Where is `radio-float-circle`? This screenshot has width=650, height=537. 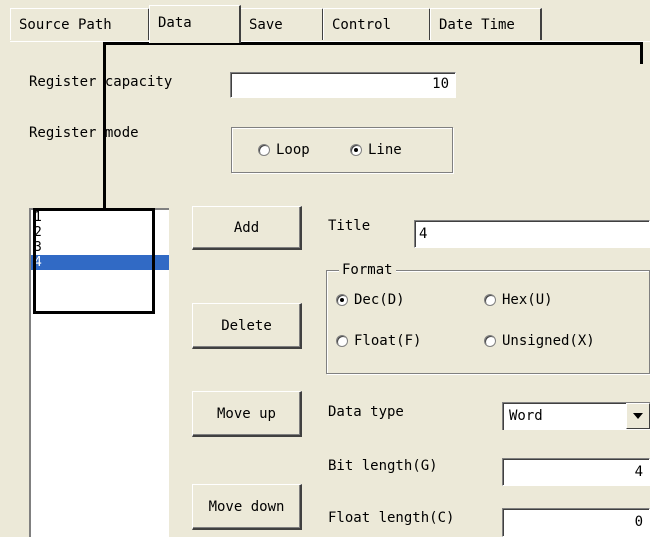
radio-float-circle is located at coordinates (342, 341).